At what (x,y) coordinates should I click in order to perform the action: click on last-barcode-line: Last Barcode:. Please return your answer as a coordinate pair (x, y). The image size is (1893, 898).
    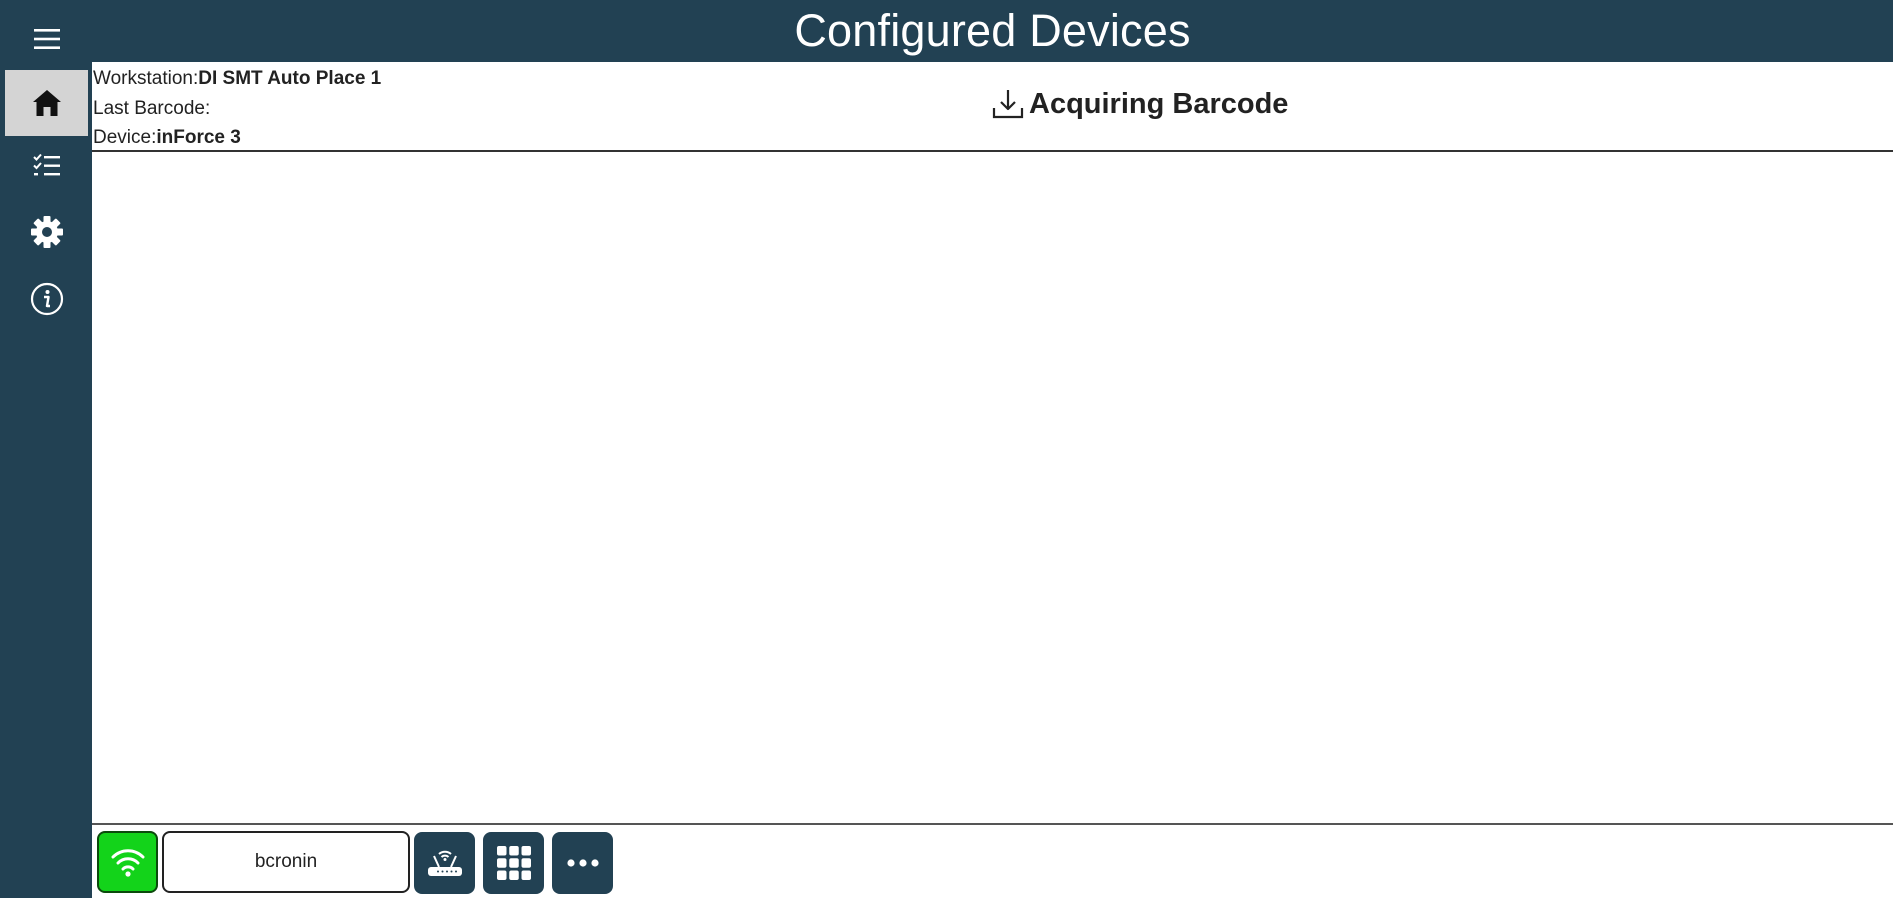
    Looking at the image, I should click on (151, 109).